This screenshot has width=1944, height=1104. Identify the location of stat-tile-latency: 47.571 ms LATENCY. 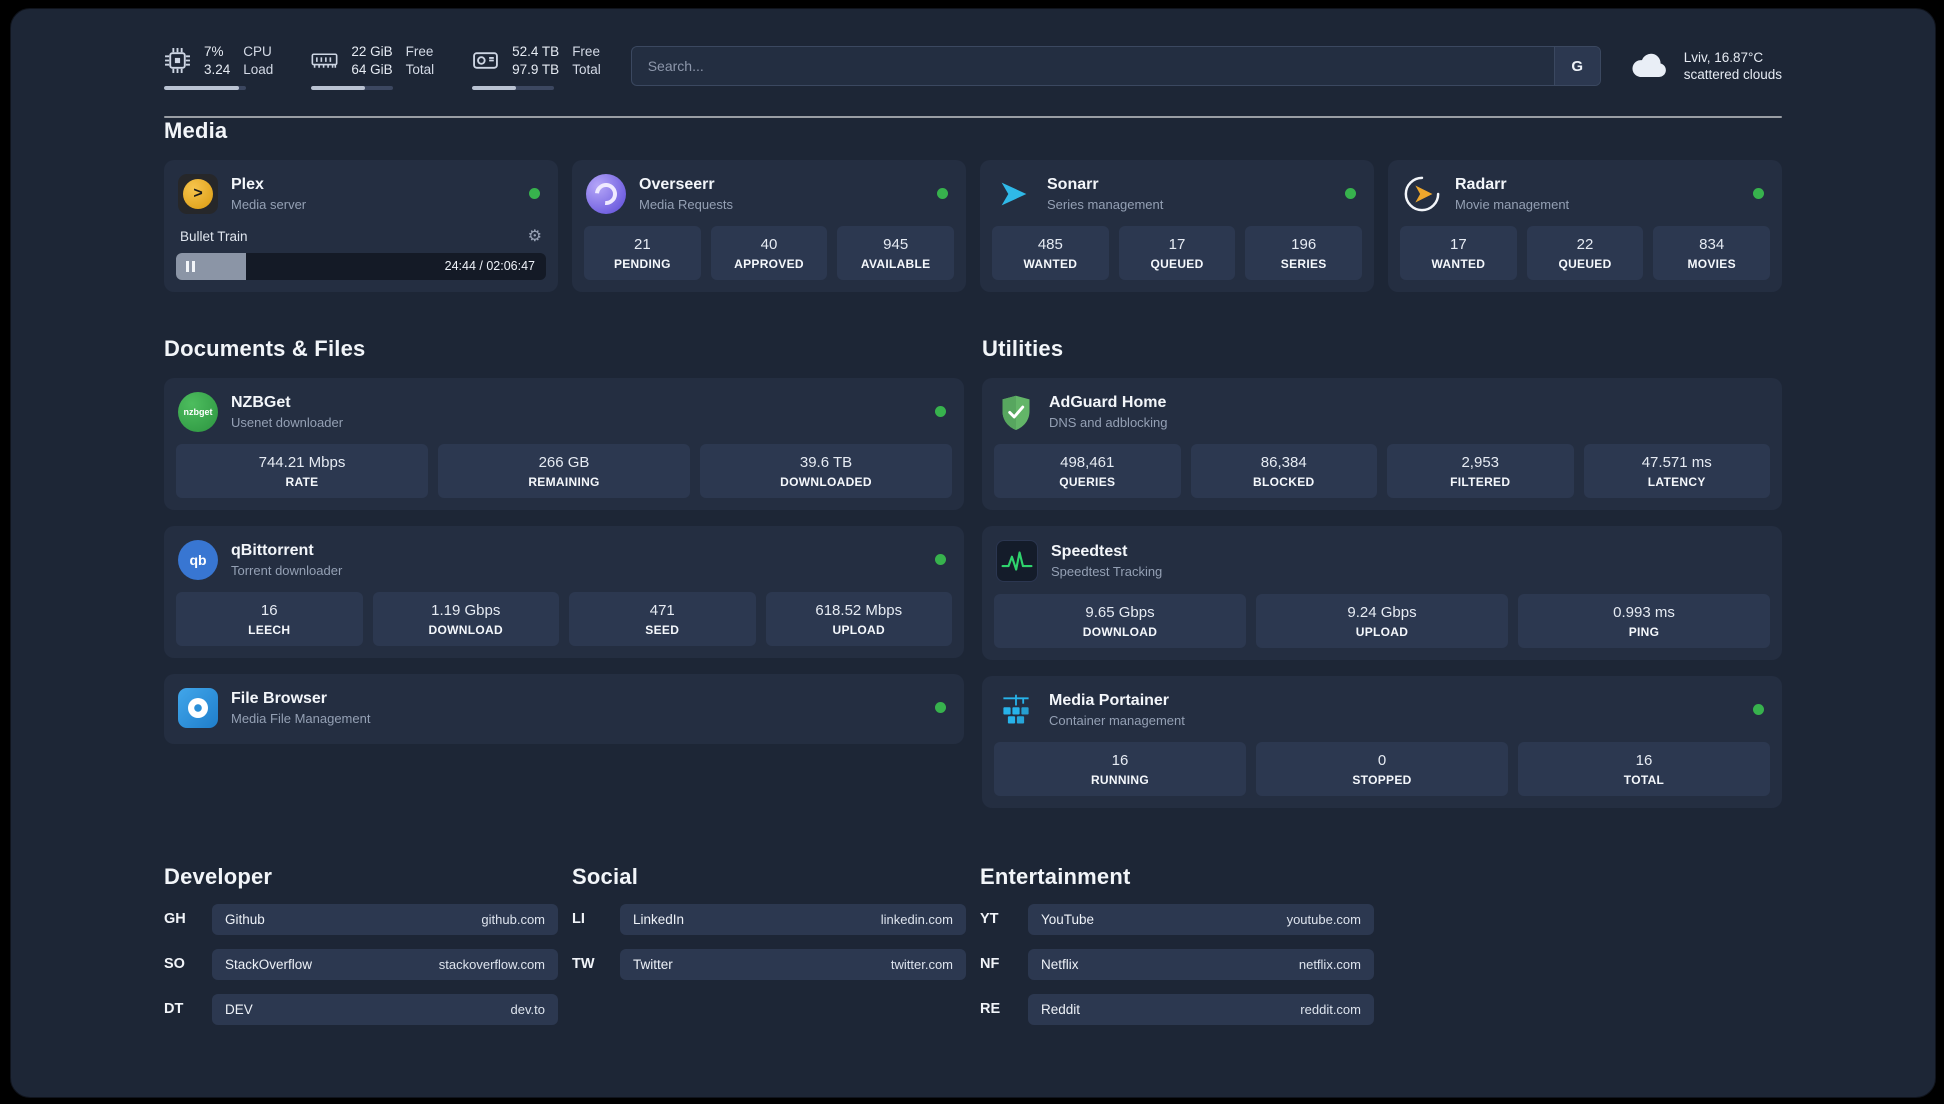
(1676, 470).